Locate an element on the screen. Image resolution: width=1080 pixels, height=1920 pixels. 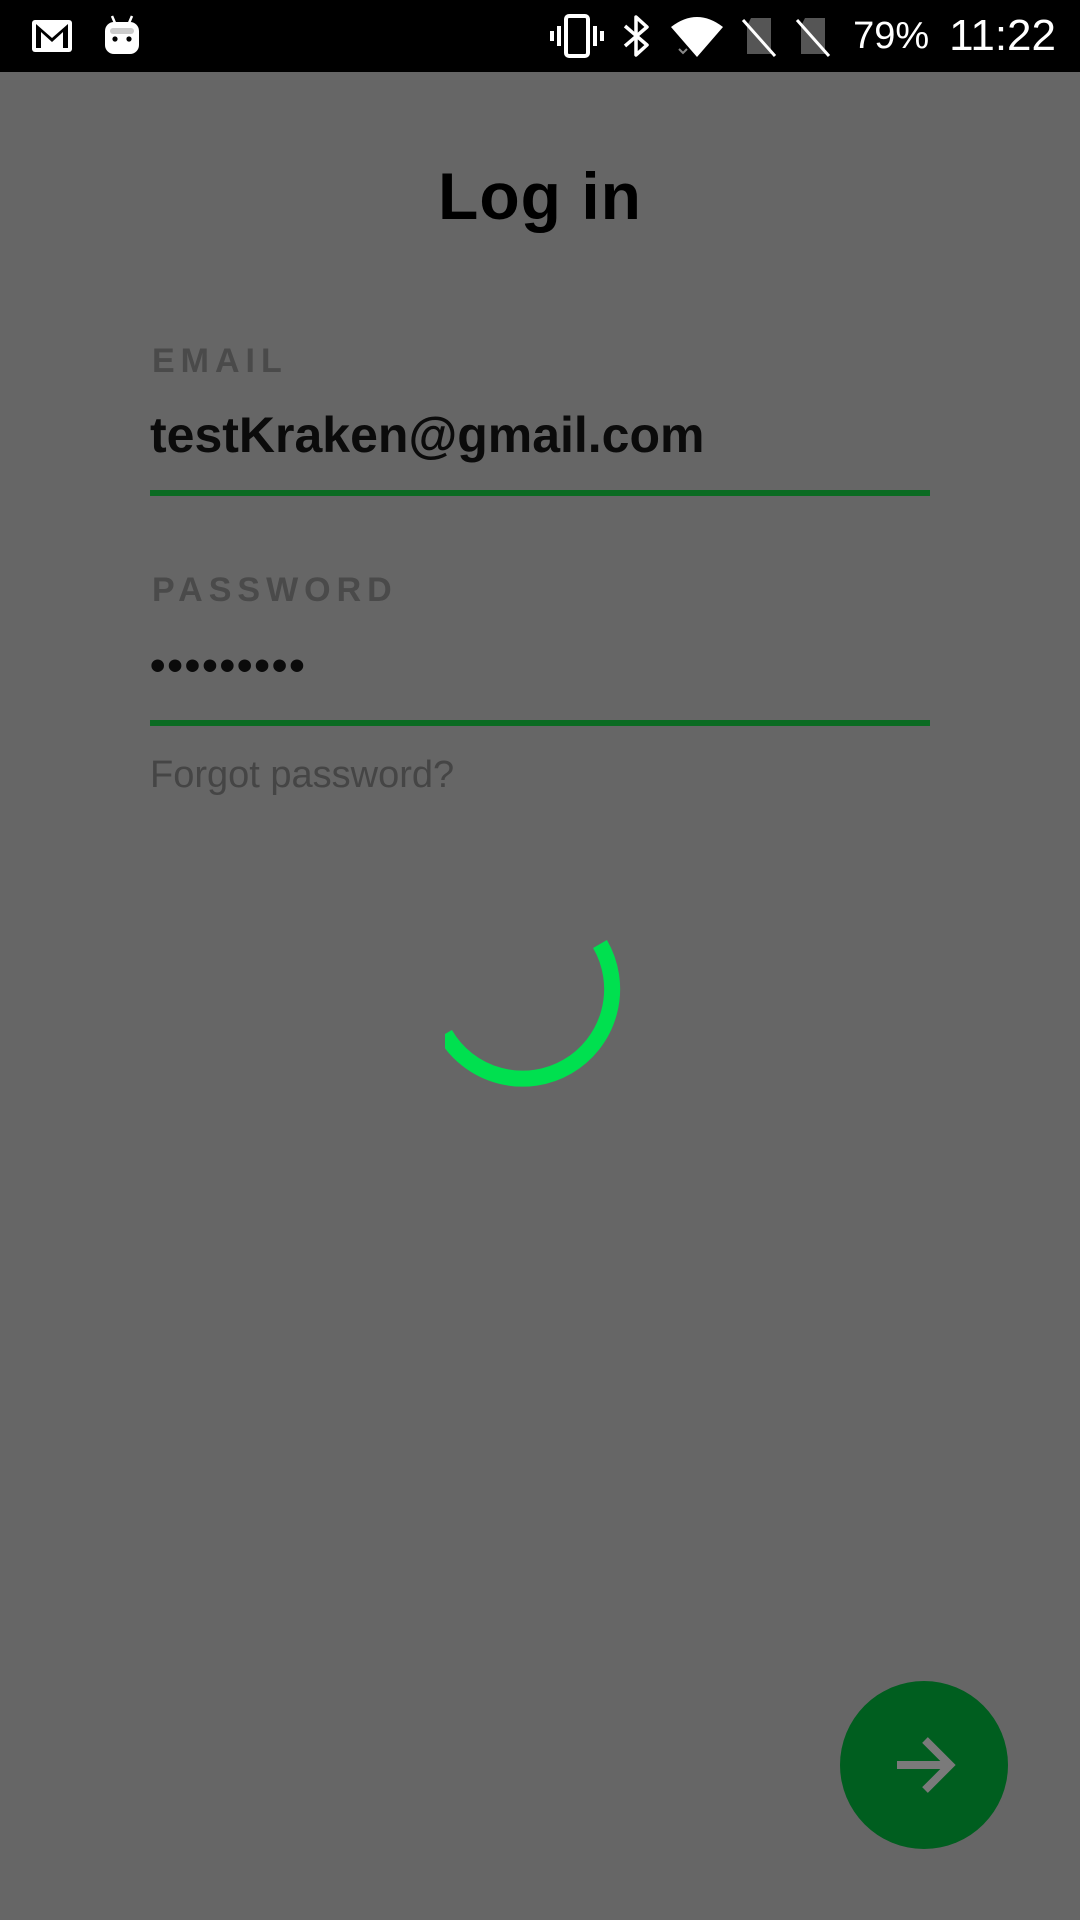
vibrate-icon is located at coordinates (577, 36).